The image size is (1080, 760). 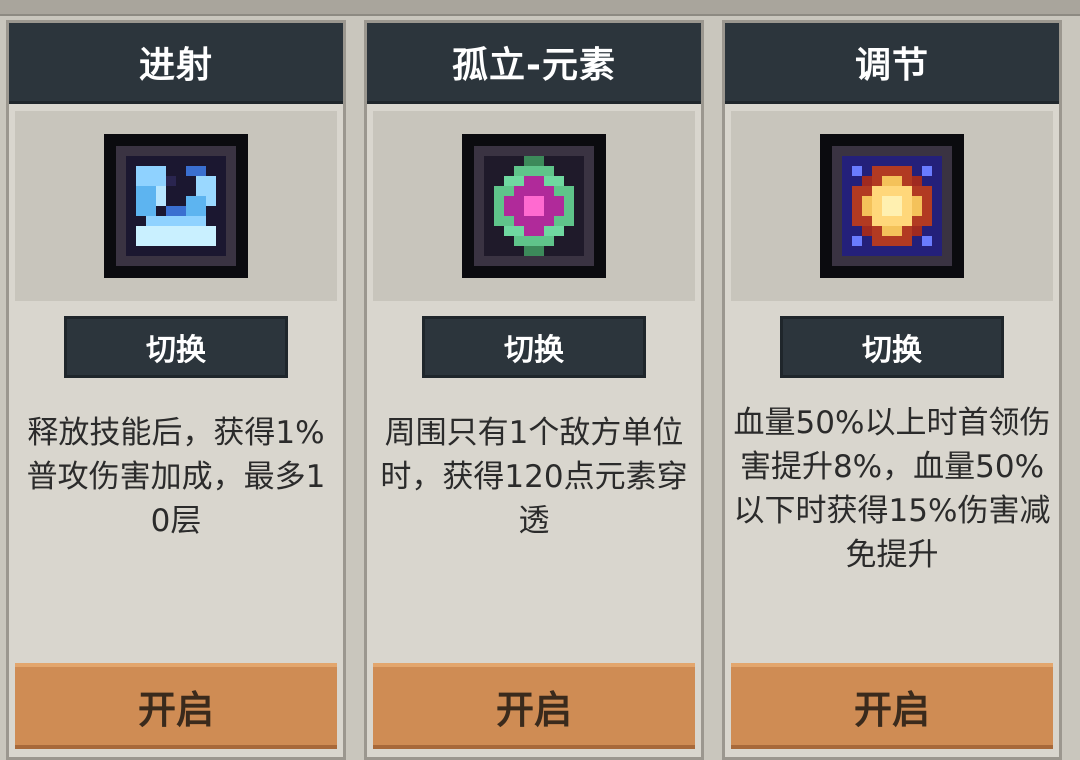 I want to click on star-cross-icon, so click(x=892, y=206).